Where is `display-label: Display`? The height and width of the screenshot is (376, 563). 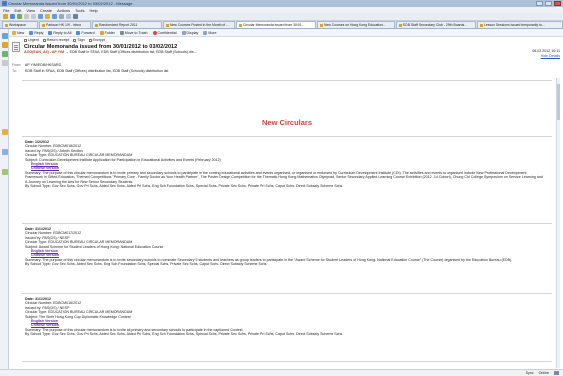 display-label: Display is located at coordinates (192, 32).